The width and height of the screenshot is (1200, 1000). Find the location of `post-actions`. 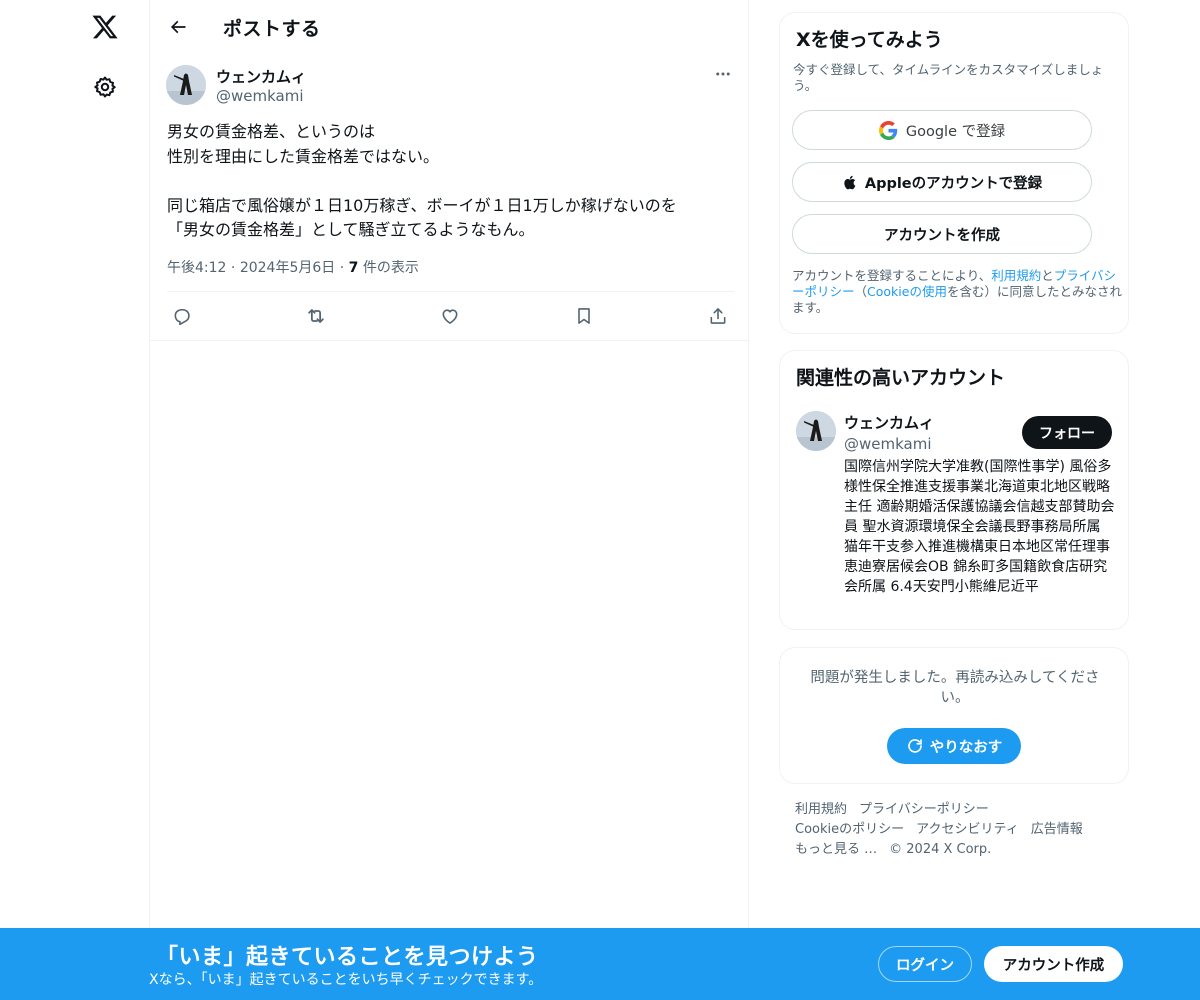

post-actions is located at coordinates (450, 316).